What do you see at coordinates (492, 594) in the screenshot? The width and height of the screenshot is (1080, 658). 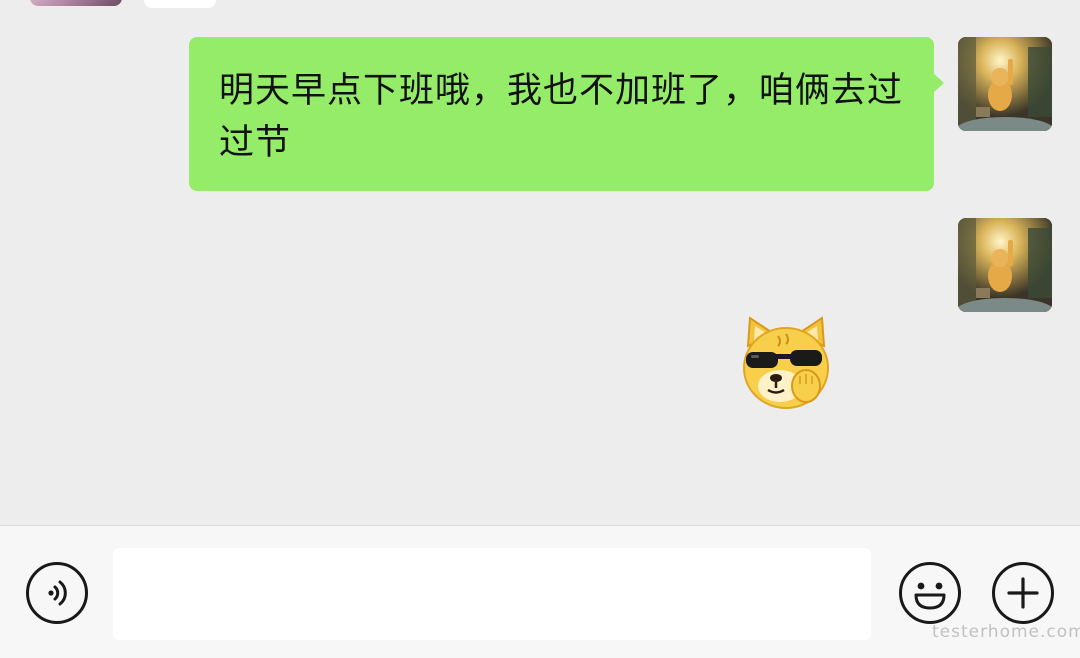 I see `message-input` at bounding box center [492, 594].